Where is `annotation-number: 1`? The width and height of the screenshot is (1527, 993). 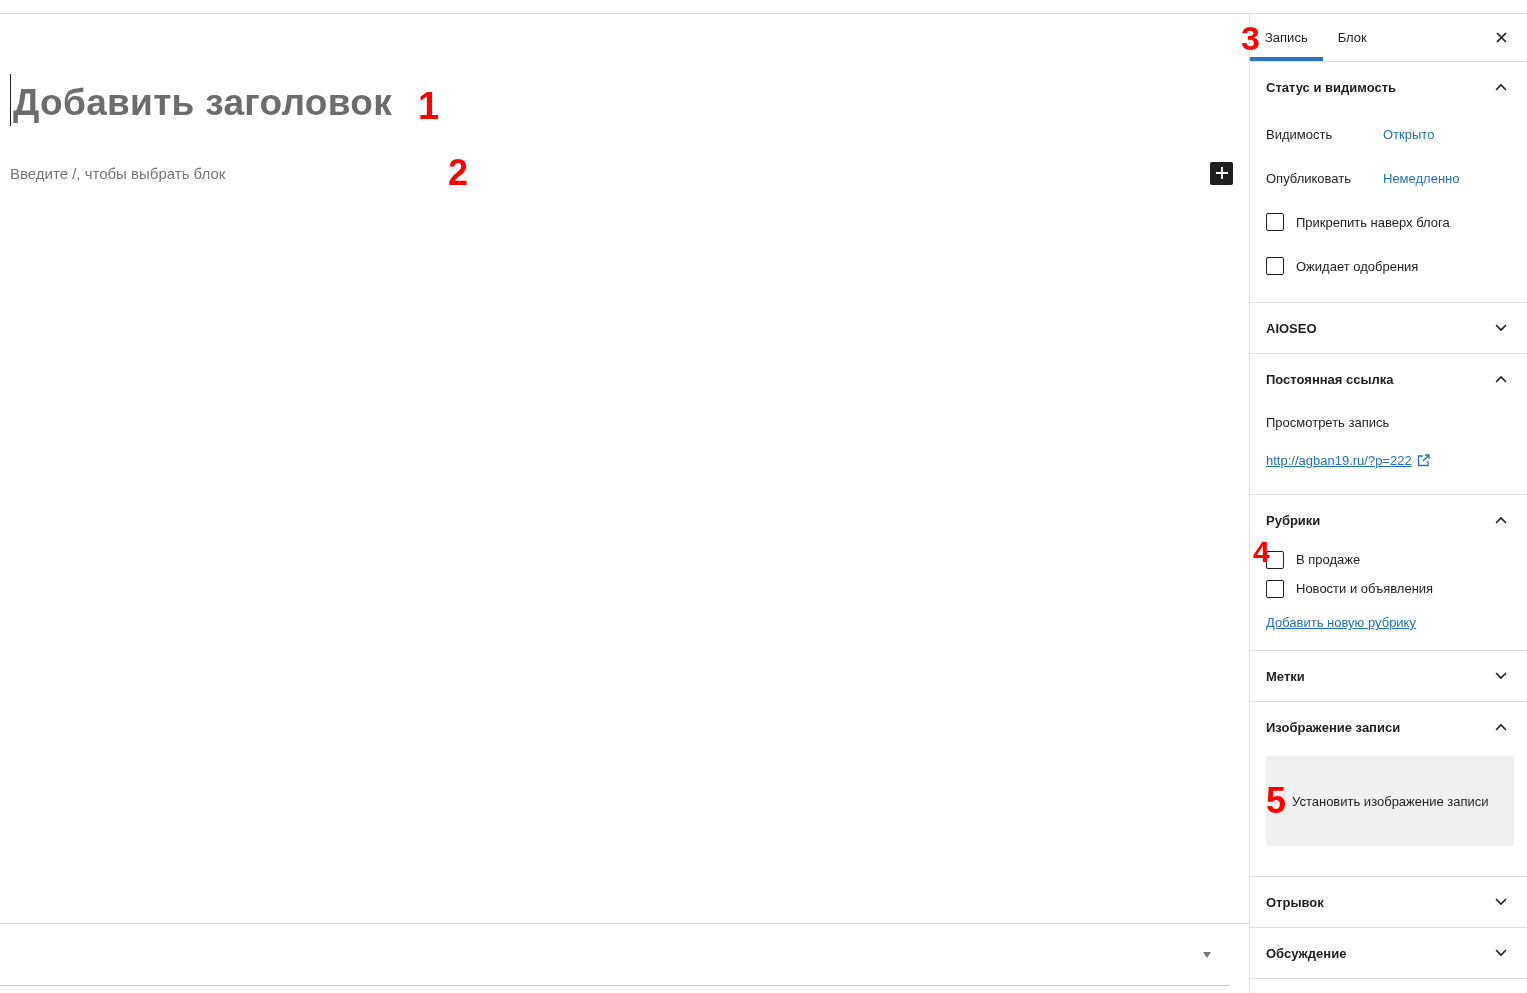
annotation-number: 1 is located at coordinates (428, 106).